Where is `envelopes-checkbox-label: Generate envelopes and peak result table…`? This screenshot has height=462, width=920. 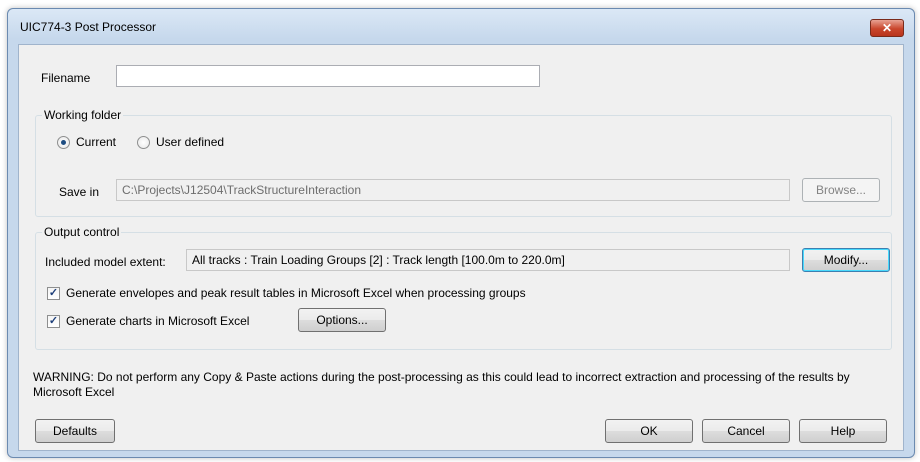 envelopes-checkbox-label: Generate envelopes and peak result table… is located at coordinates (296, 293).